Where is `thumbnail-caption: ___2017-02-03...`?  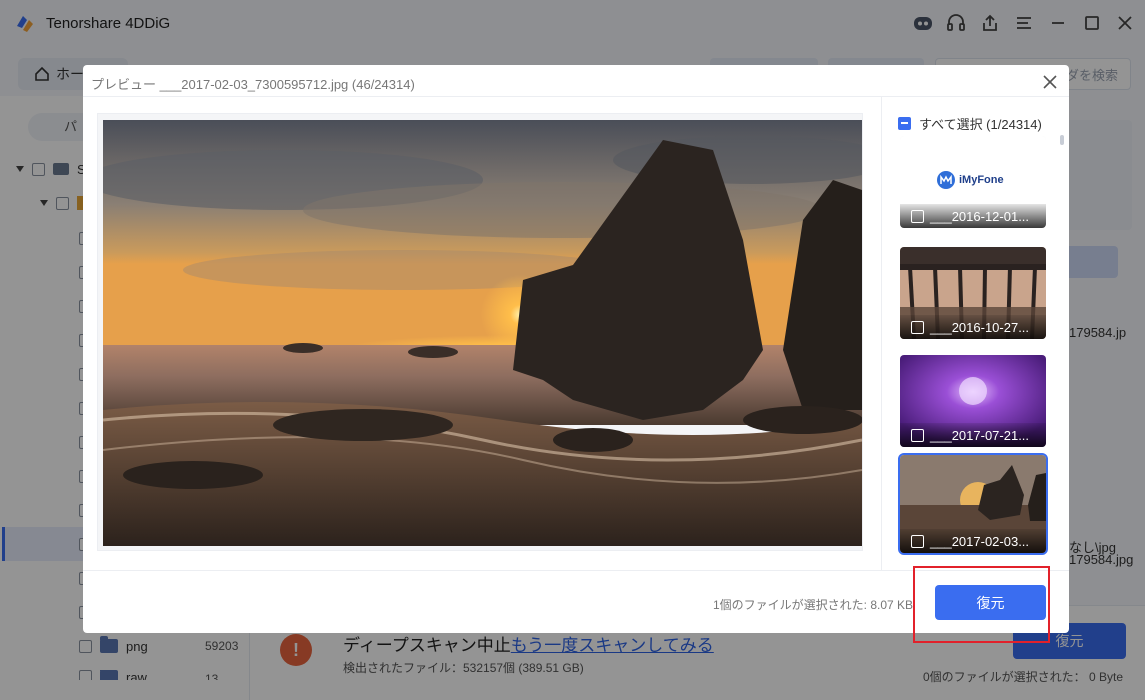 thumbnail-caption: ___2017-02-03... is located at coordinates (973, 541).